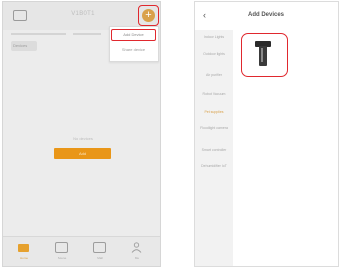 The width and height of the screenshot is (341, 269). I want to click on category-item: Smart controller, so click(214, 150).